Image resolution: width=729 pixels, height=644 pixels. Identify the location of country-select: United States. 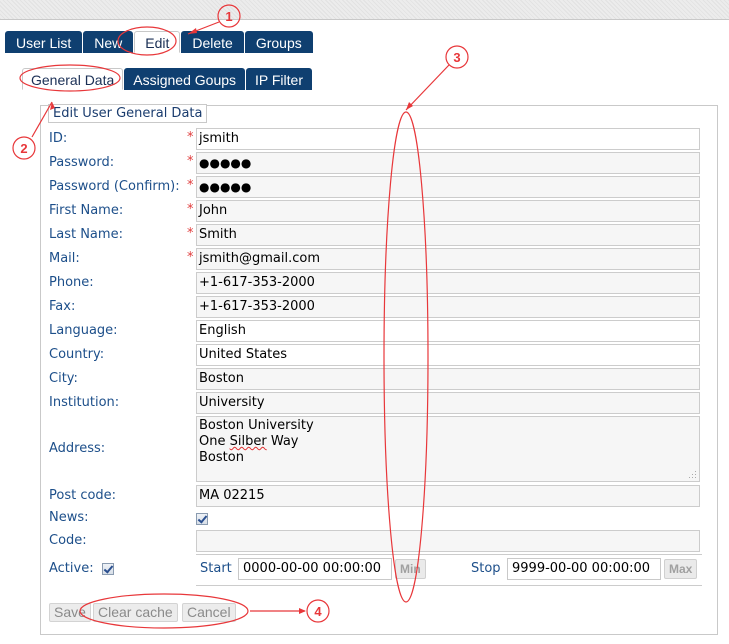
(448, 355).